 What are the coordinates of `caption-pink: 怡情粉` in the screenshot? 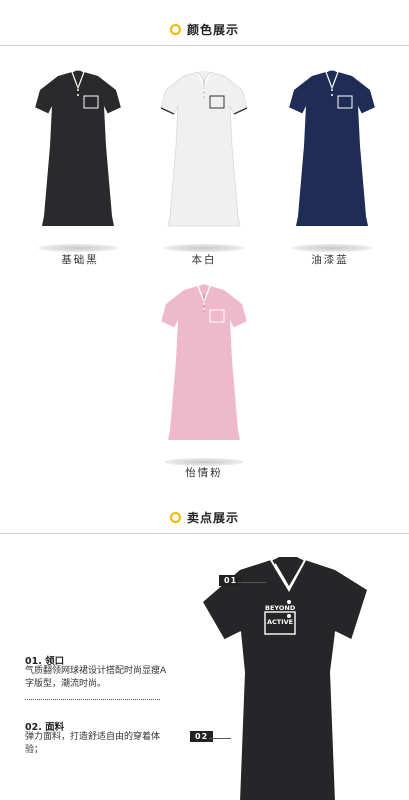 It's located at (204, 473).